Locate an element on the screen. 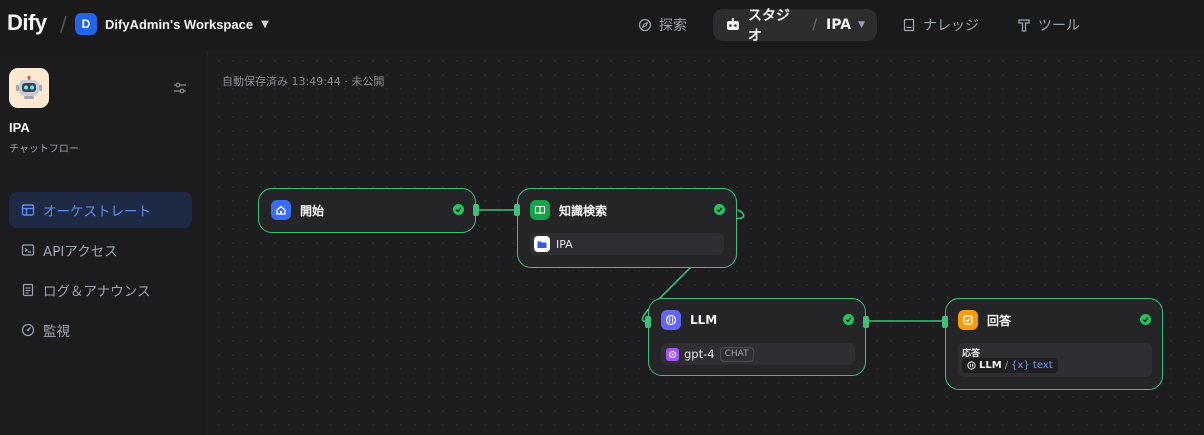  sidebar-item-api-access: APIアクセス is located at coordinates (100, 250).